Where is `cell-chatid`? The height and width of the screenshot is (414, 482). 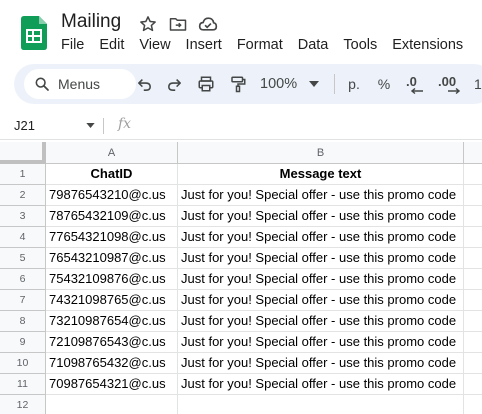
cell-chatid is located at coordinates (112, 404).